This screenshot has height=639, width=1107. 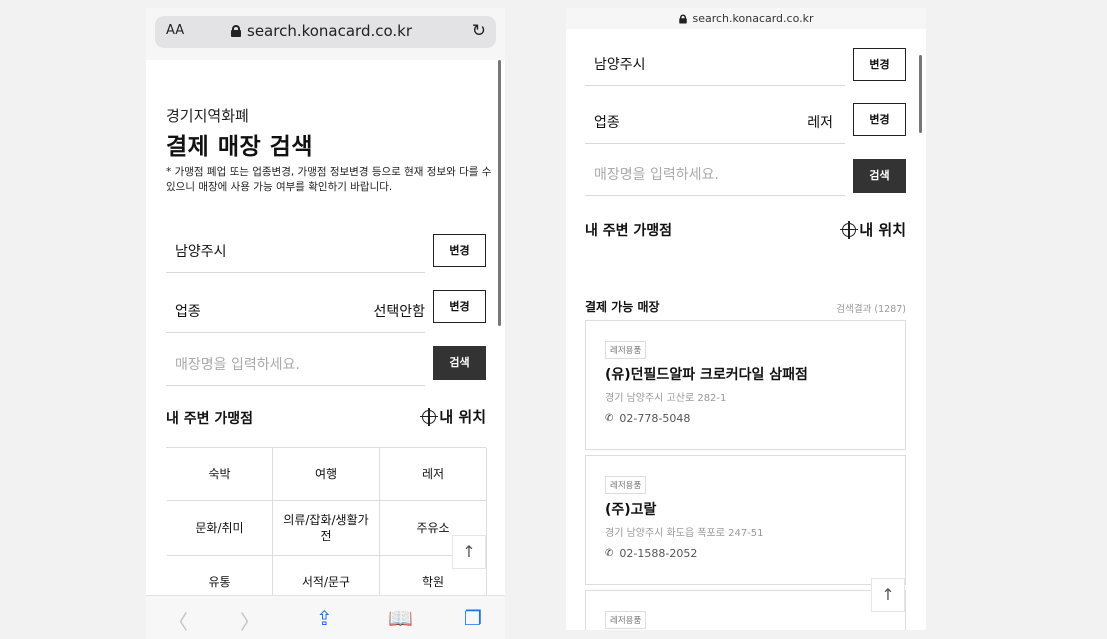 I want to click on category-item: 레저, so click(x=433, y=474).